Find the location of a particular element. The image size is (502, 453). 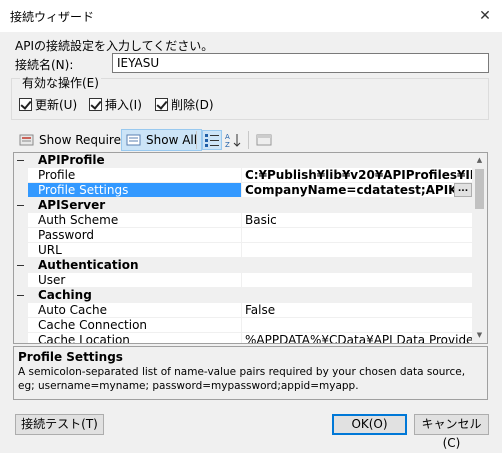

property-pages-button is located at coordinates (264, 140).